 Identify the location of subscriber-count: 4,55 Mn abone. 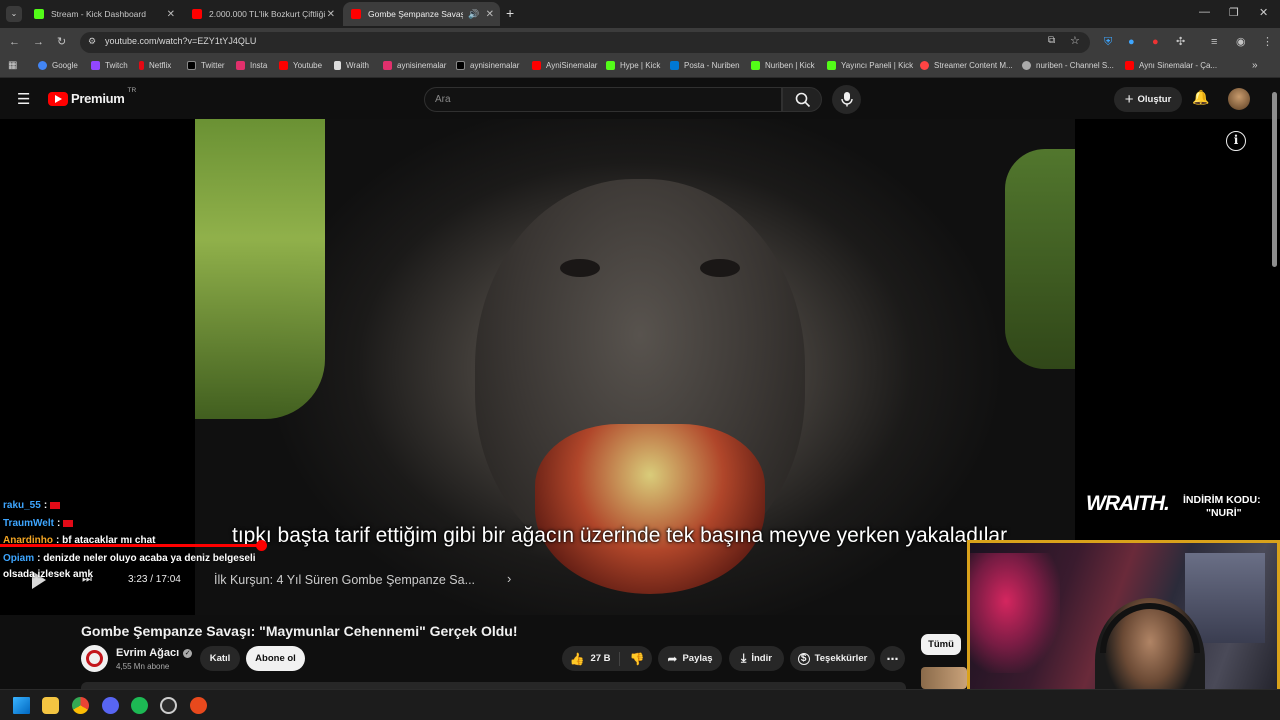
(143, 666).